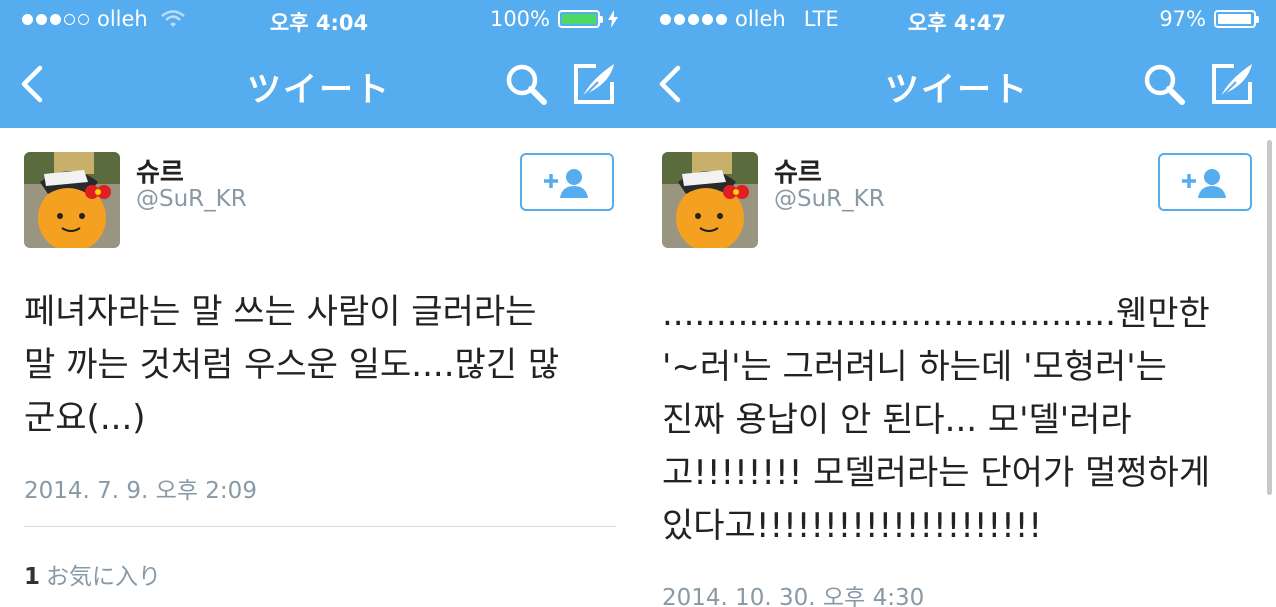 The width and height of the screenshot is (1276, 607). I want to click on top-bar: olleh LTE 오후 4:47 97% ツイート, so click(957, 64).